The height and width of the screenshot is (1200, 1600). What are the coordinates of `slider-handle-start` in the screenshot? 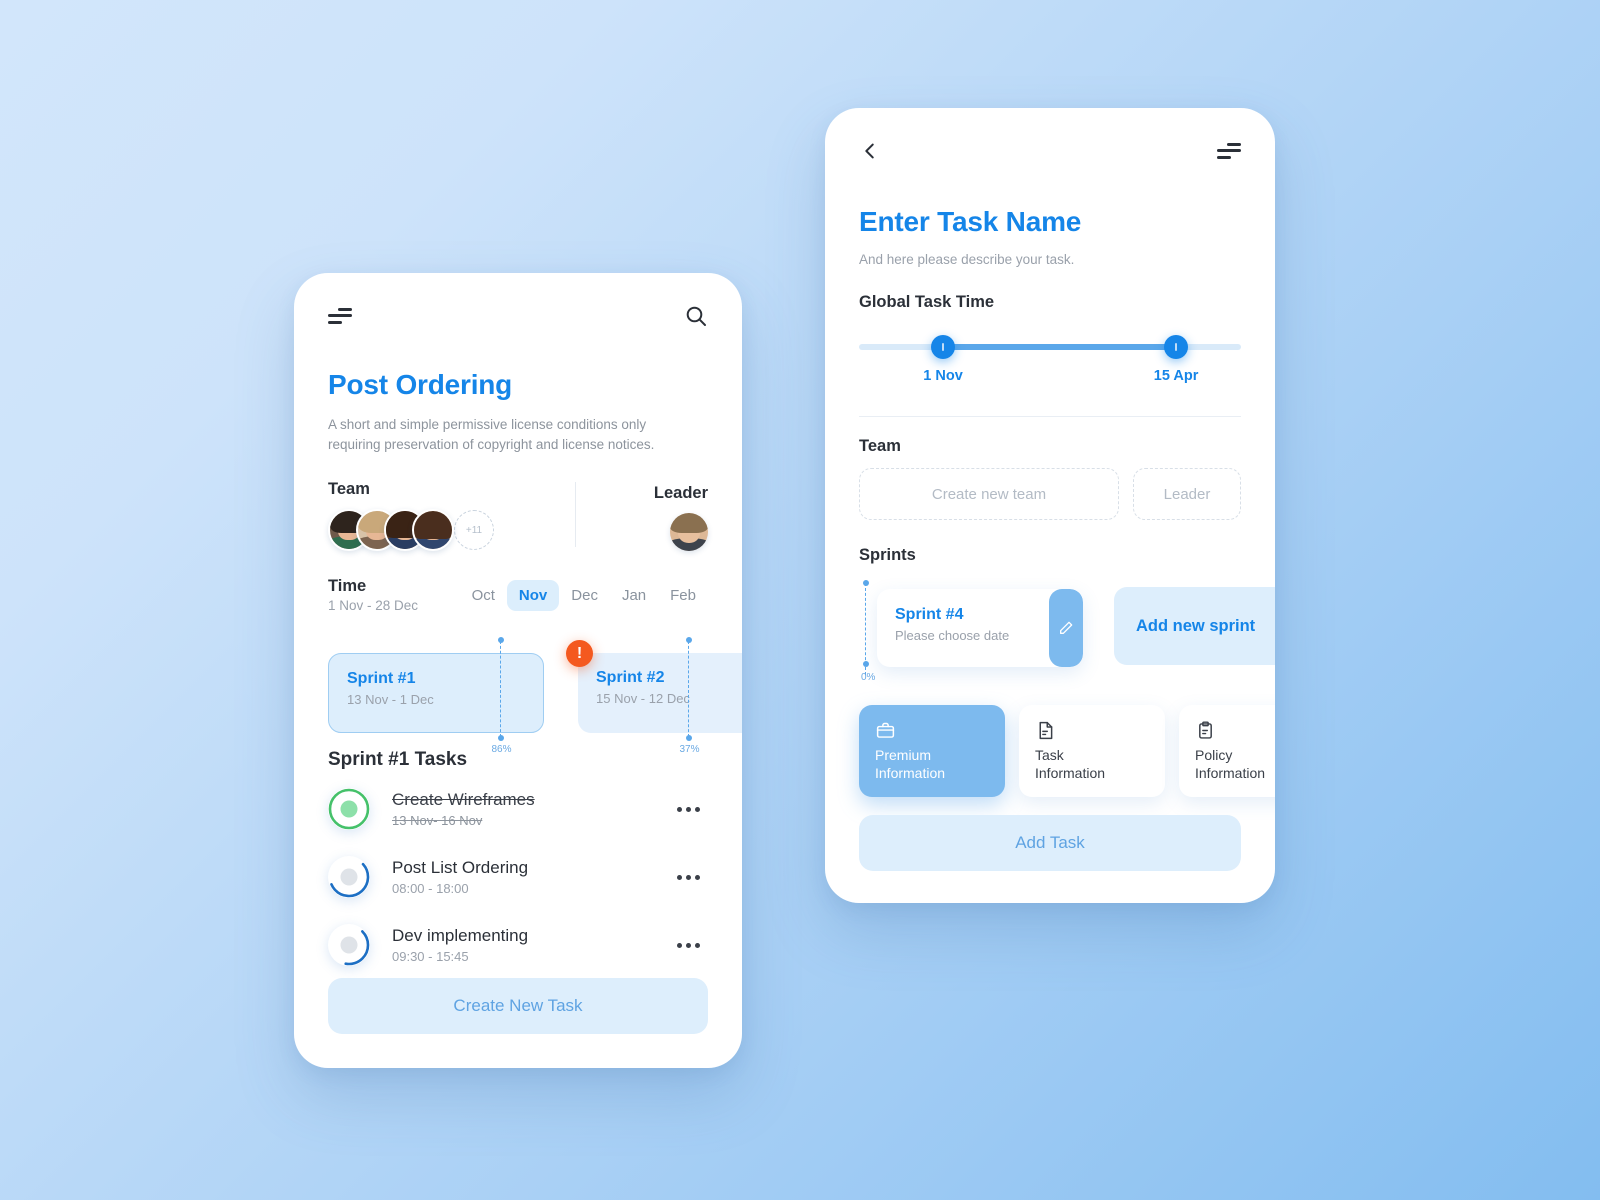 It's located at (943, 347).